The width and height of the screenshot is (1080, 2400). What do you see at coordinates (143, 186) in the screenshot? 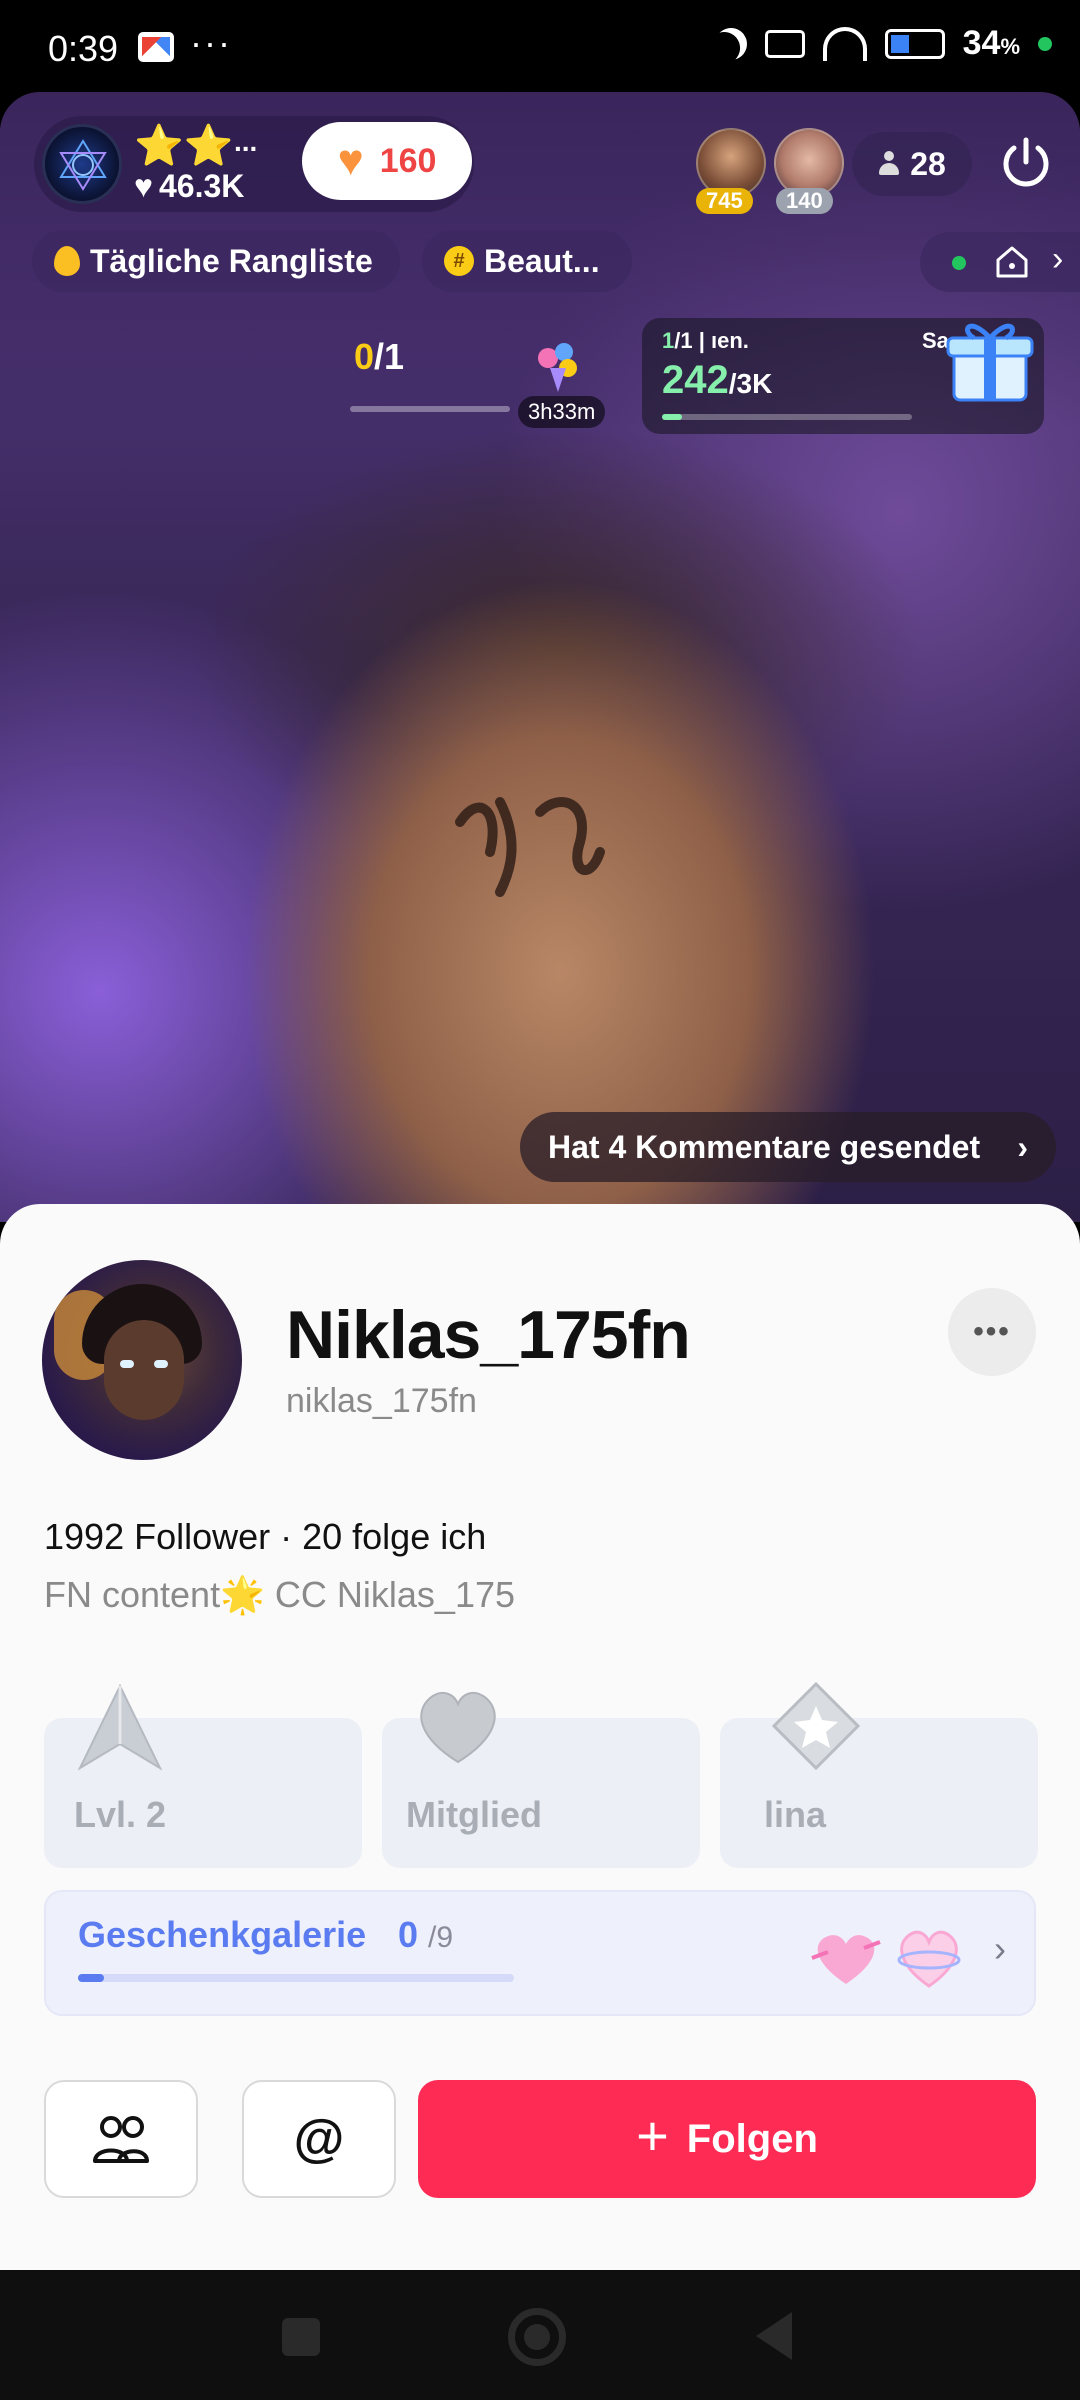
I see `heart-icon: ♥` at bounding box center [143, 186].